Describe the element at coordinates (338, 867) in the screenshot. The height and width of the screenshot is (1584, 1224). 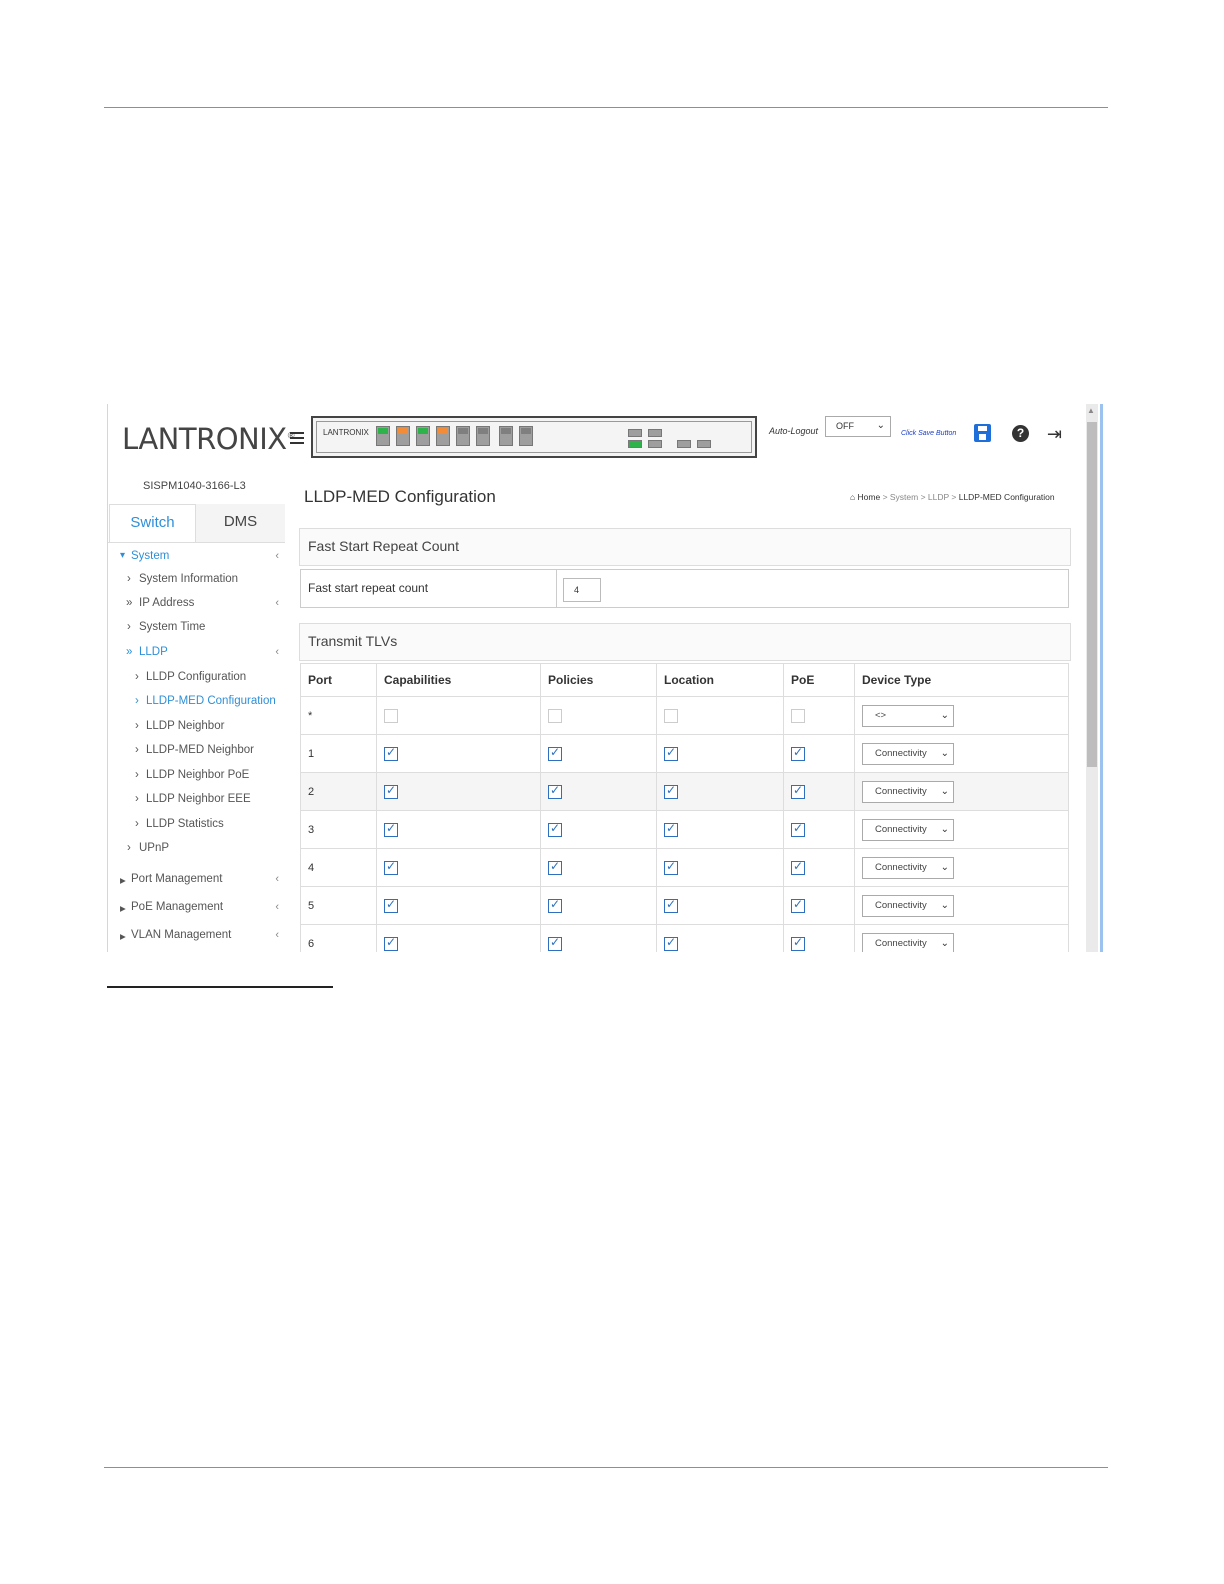
I see `port-cell: 4` at that location.